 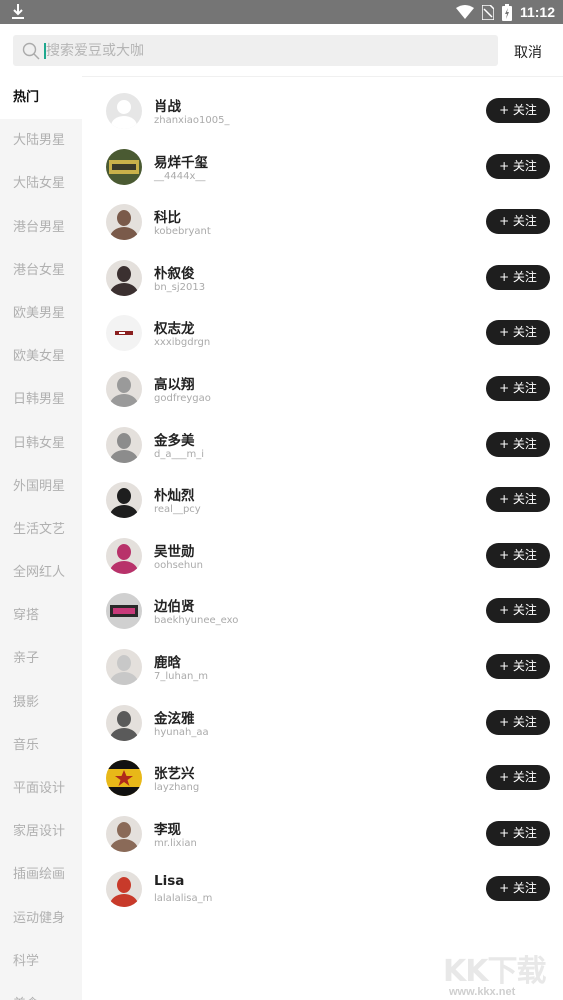 What do you see at coordinates (323, 445) in the screenshot?
I see `user-row: 金多美 d_a___m_i + 关注` at bounding box center [323, 445].